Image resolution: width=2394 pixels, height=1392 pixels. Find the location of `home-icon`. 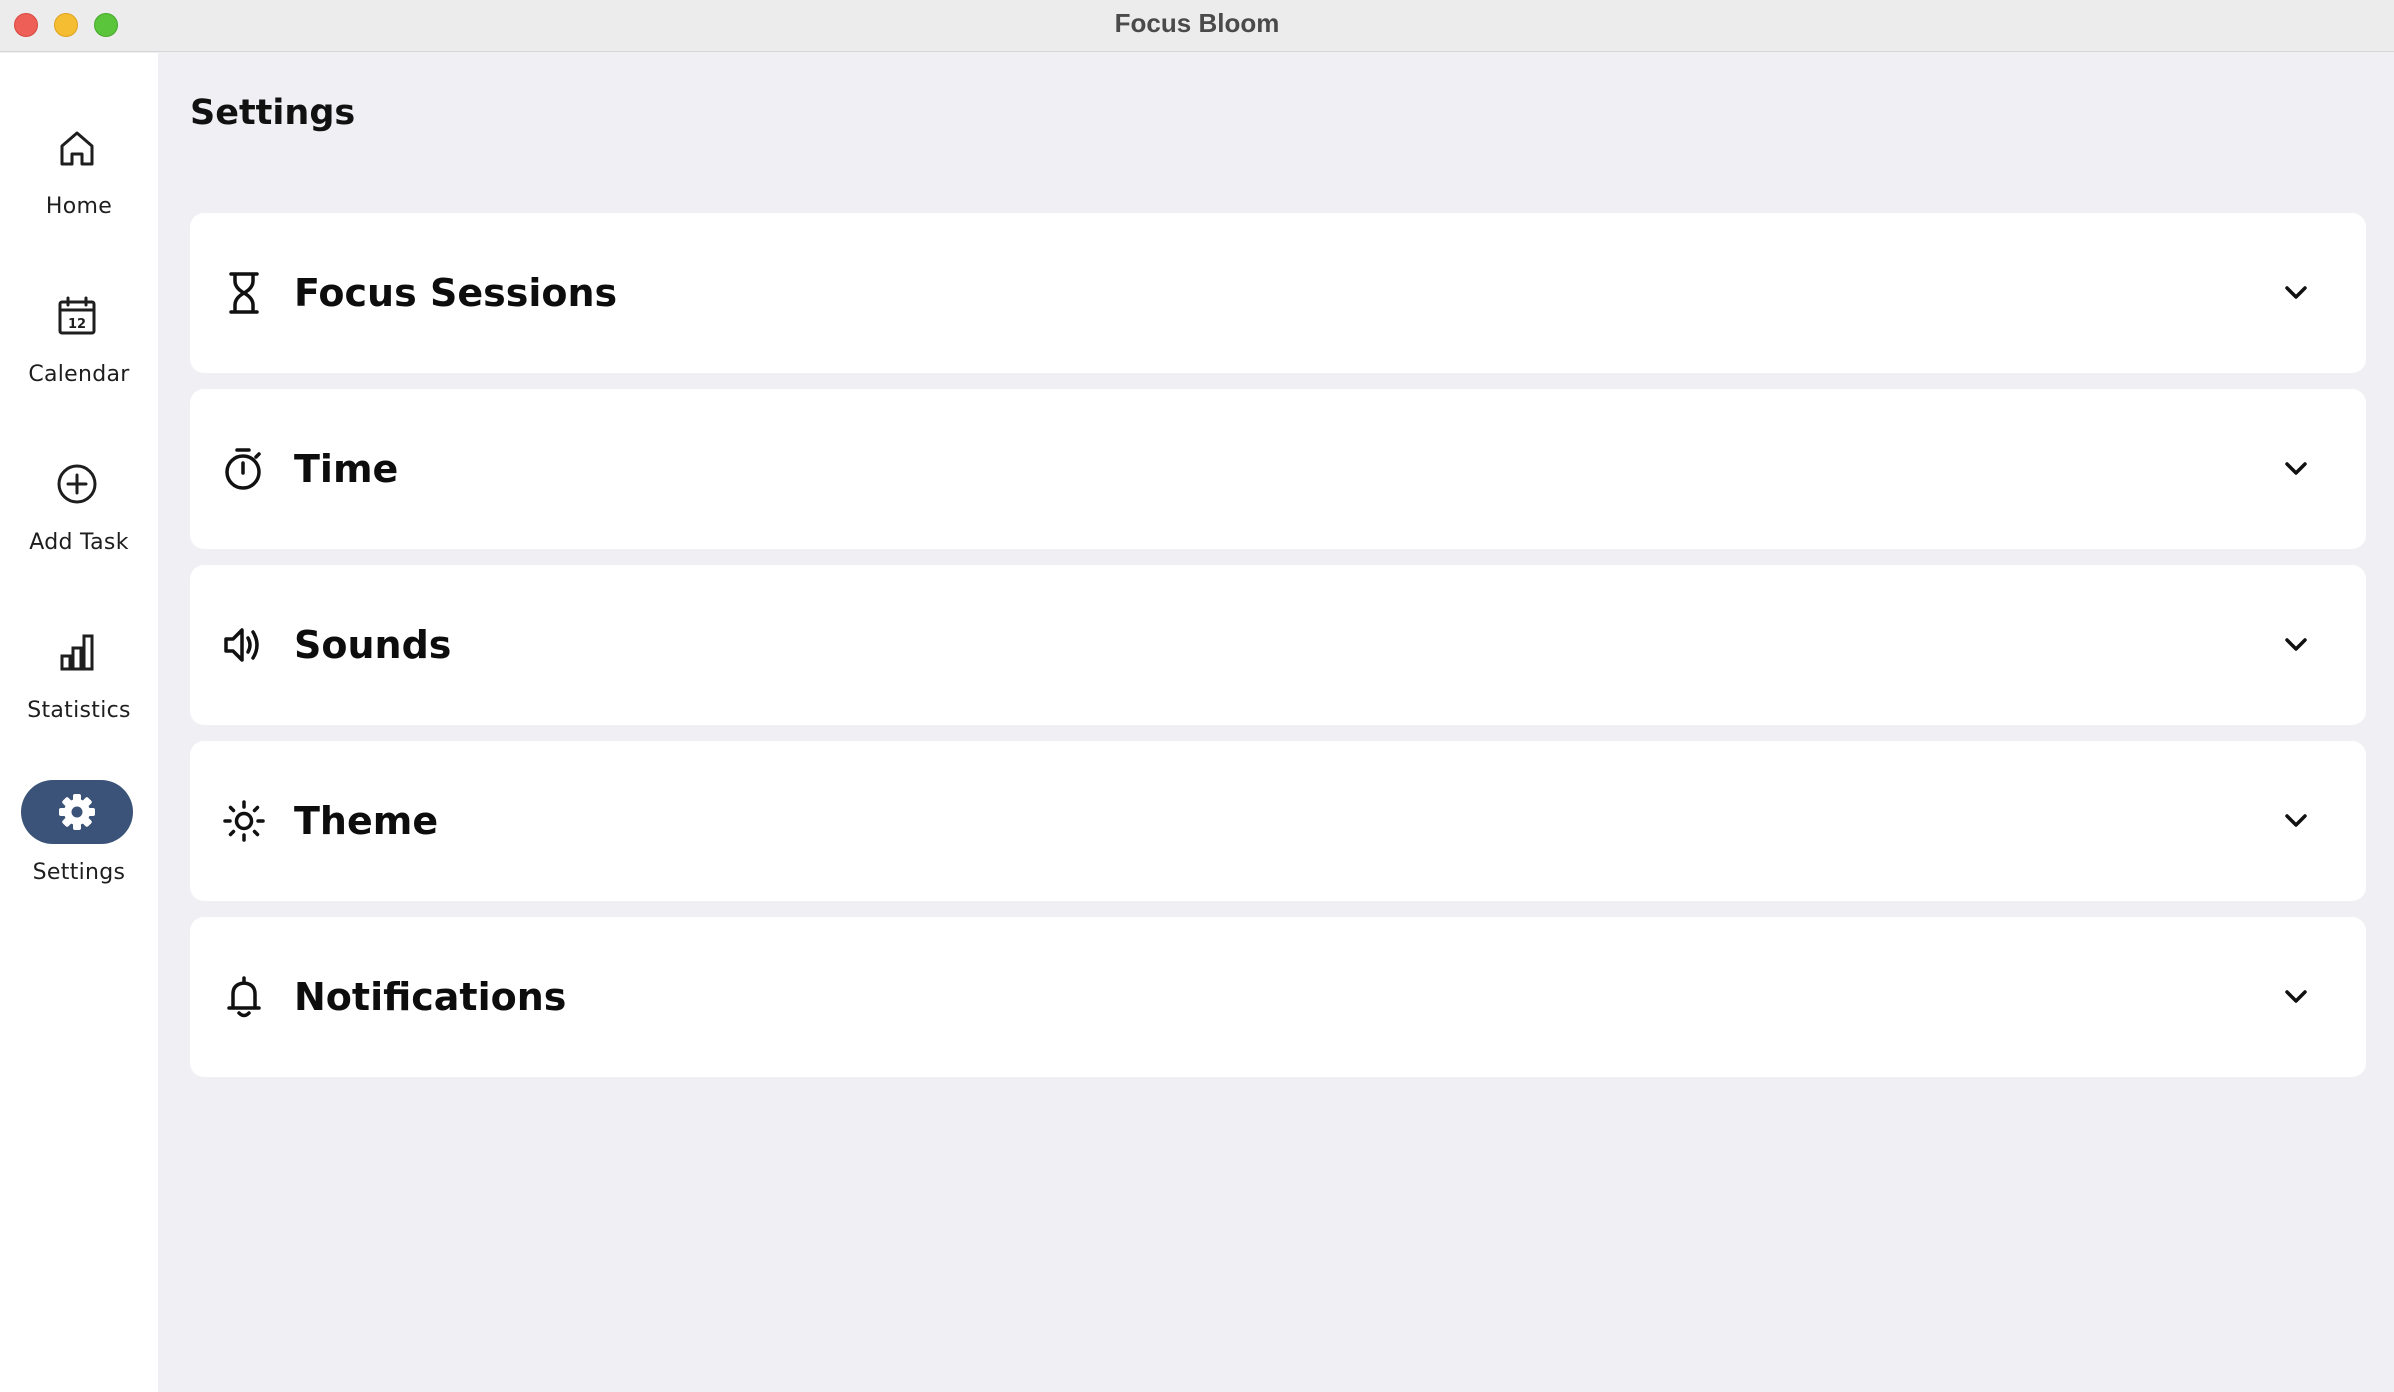

home-icon is located at coordinates (77, 148).